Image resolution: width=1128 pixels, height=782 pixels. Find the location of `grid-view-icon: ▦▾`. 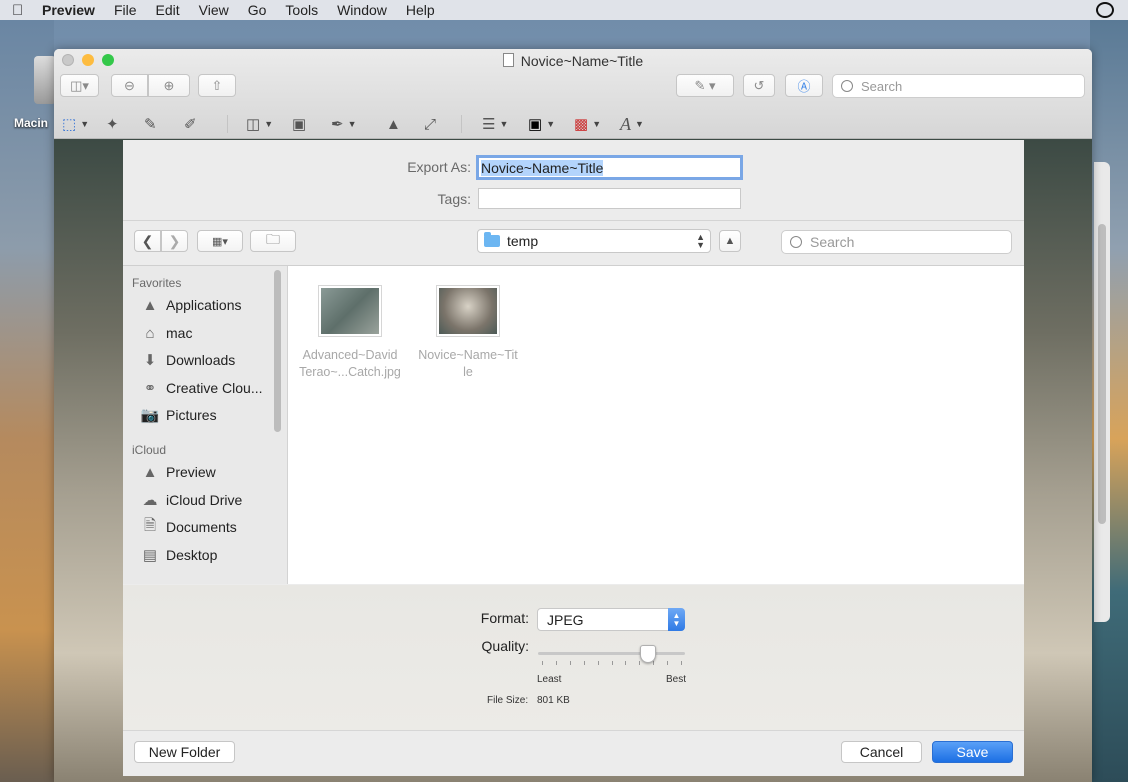

grid-view-icon: ▦▾ is located at coordinates (220, 241).